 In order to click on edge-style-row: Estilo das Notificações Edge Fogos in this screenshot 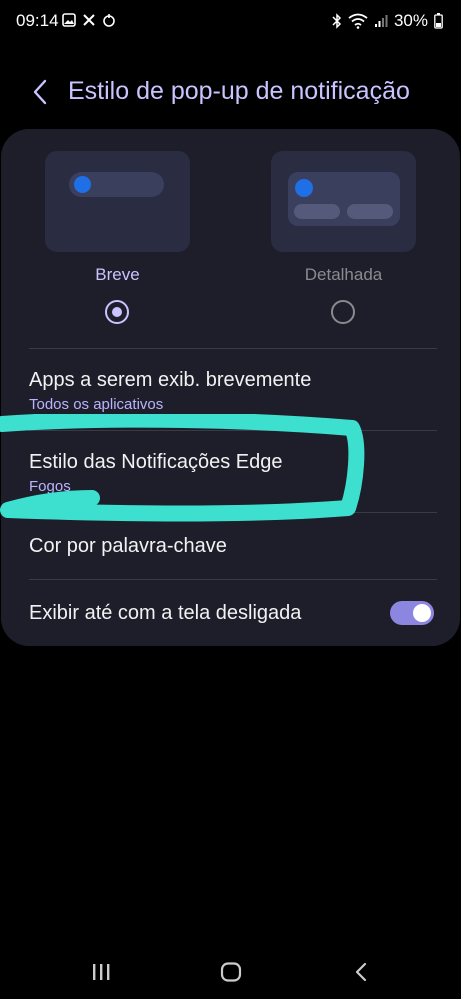, I will do `click(230, 471)`.